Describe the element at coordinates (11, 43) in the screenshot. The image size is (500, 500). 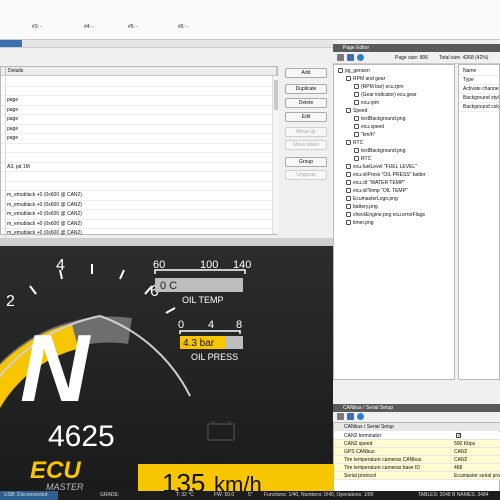
I see `panel-tab` at that location.